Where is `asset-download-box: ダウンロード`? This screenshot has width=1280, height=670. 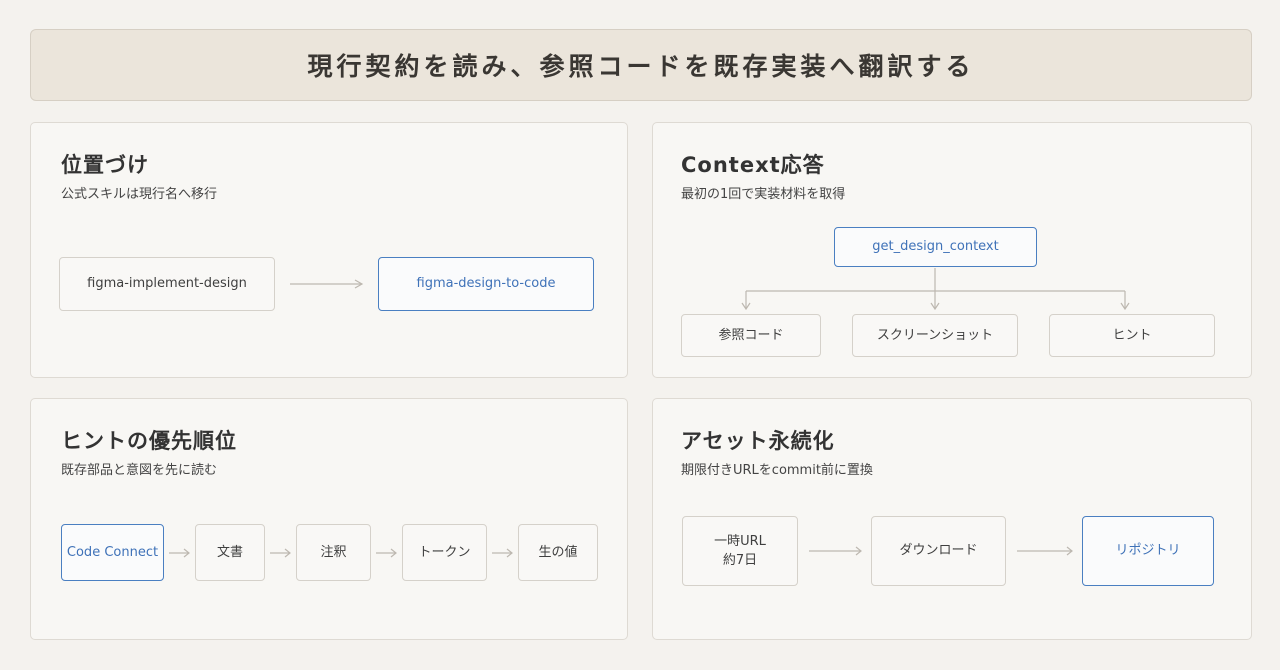 asset-download-box: ダウンロード is located at coordinates (938, 551).